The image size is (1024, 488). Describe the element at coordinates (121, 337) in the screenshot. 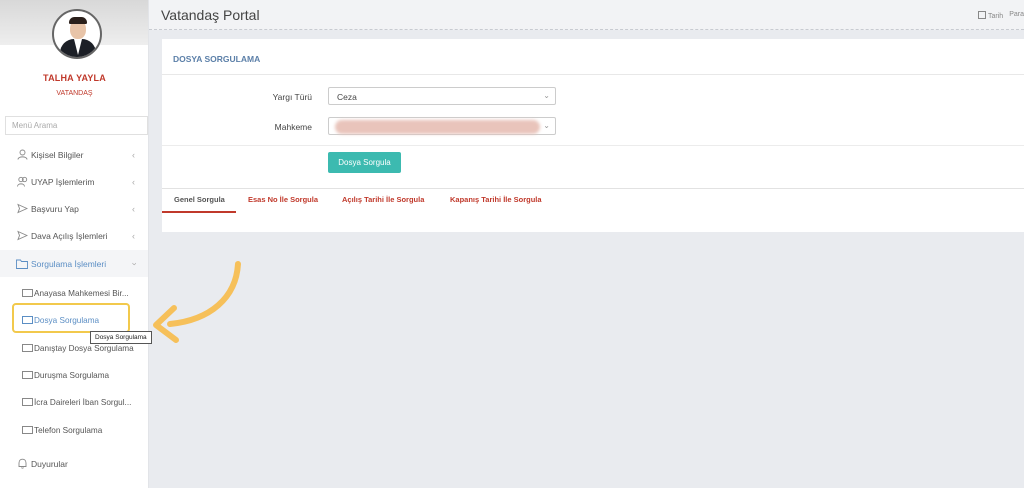

I see `tooltip: Dosya Sorgulama` at that location.